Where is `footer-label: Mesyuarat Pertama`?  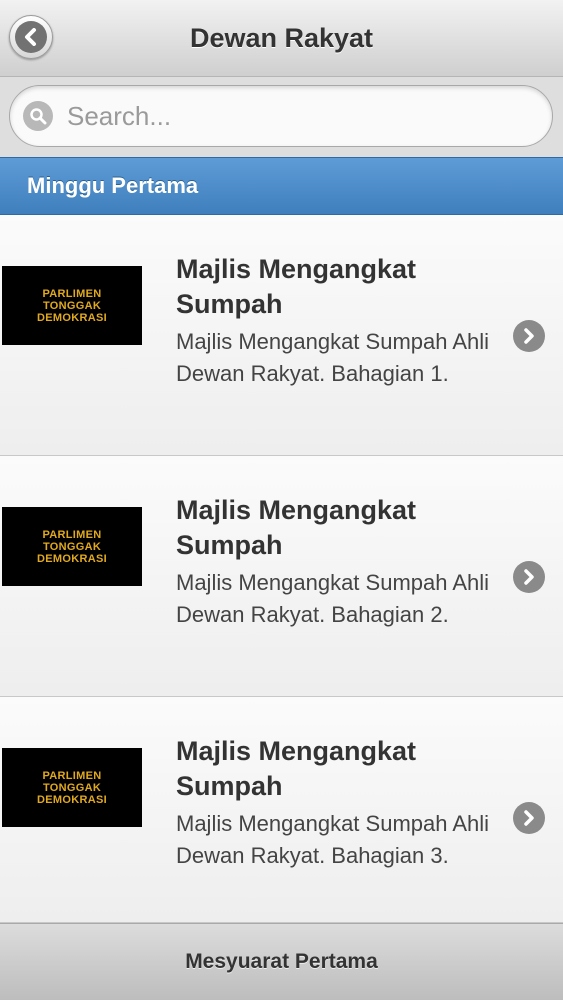 footer-label: Mesyuarat Pertama is located at coordinates (281, 961).